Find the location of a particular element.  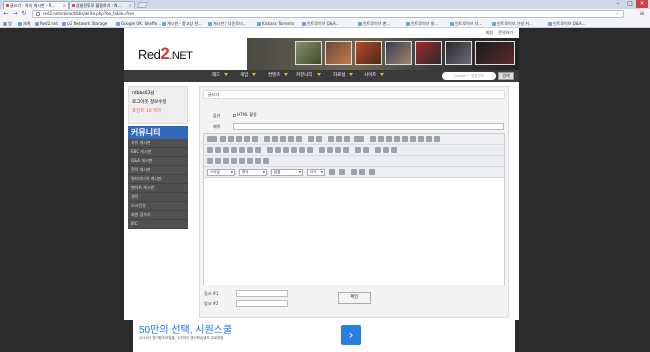

iframe-icon is located at coordinates (266, 161).